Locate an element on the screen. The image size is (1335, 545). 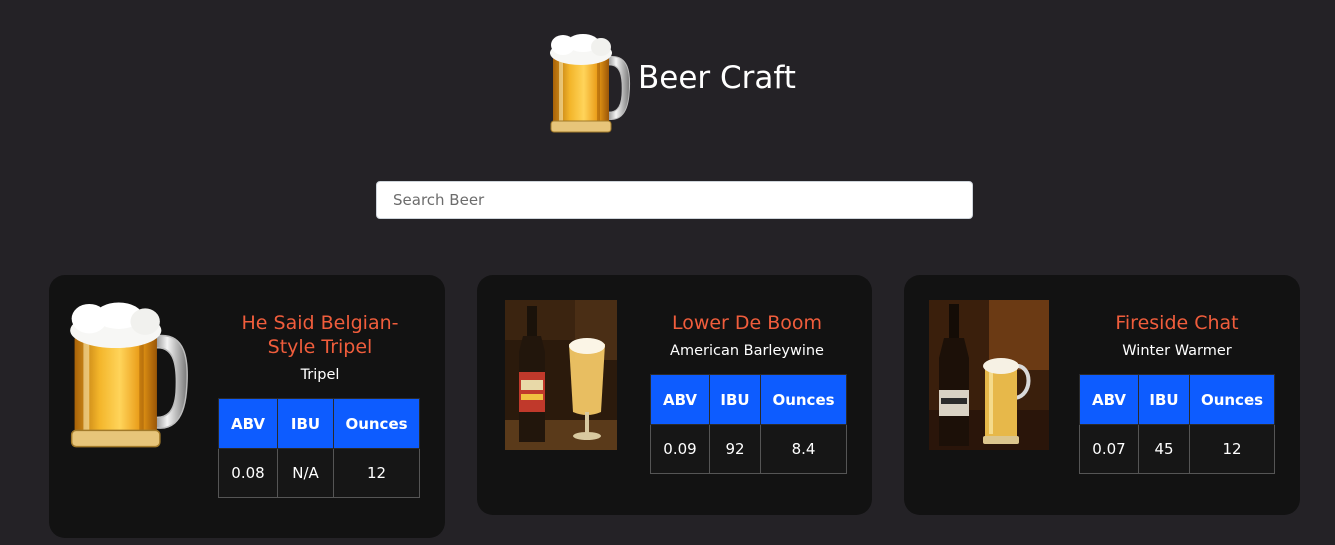
beer-name: He Said Belgian- Style Tripel is located at coordinates (320, 335).